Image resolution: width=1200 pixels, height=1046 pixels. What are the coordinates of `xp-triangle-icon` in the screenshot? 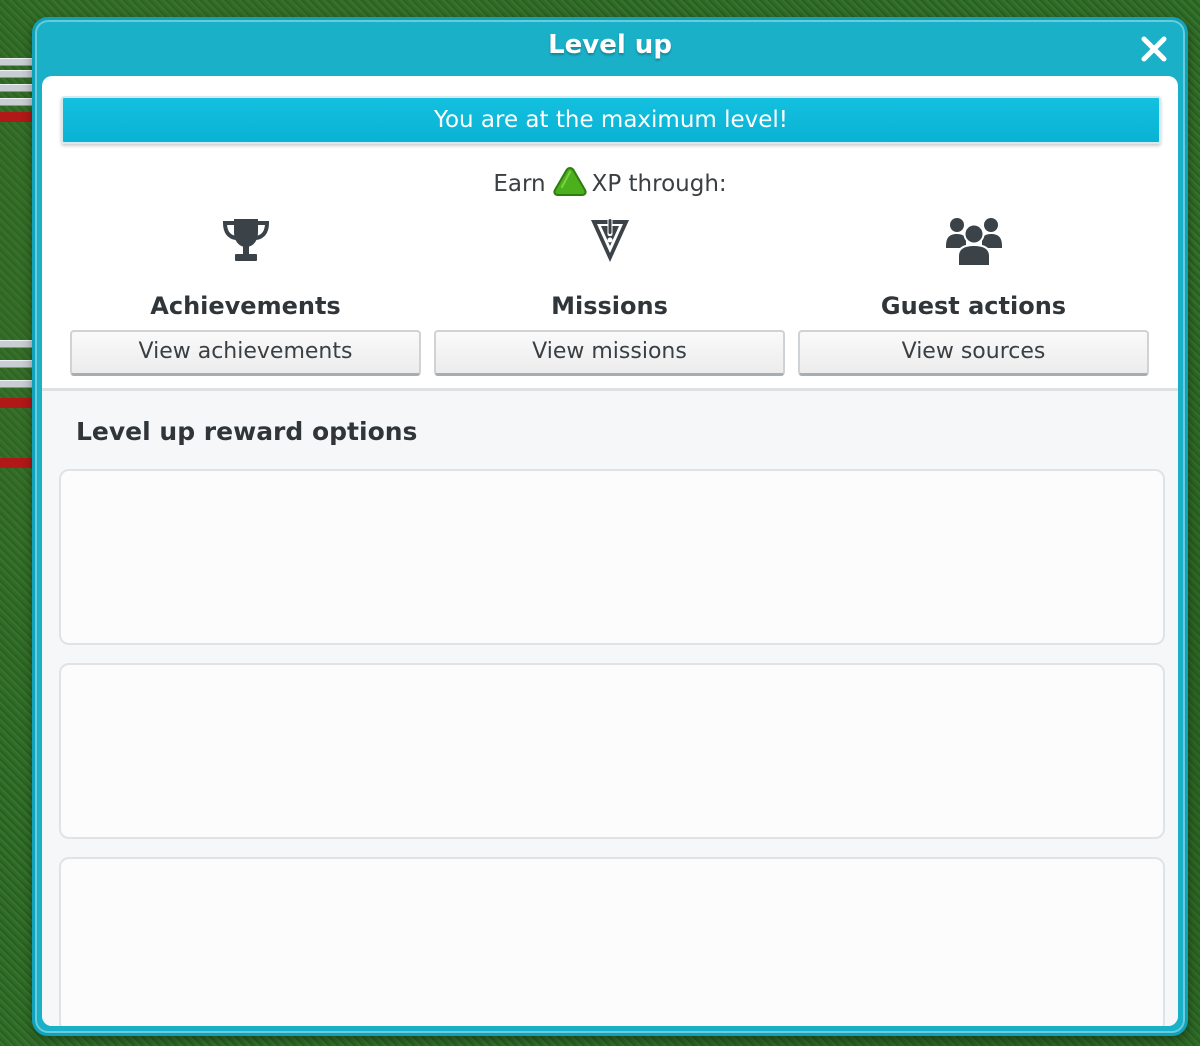 It's located at (570, 184).